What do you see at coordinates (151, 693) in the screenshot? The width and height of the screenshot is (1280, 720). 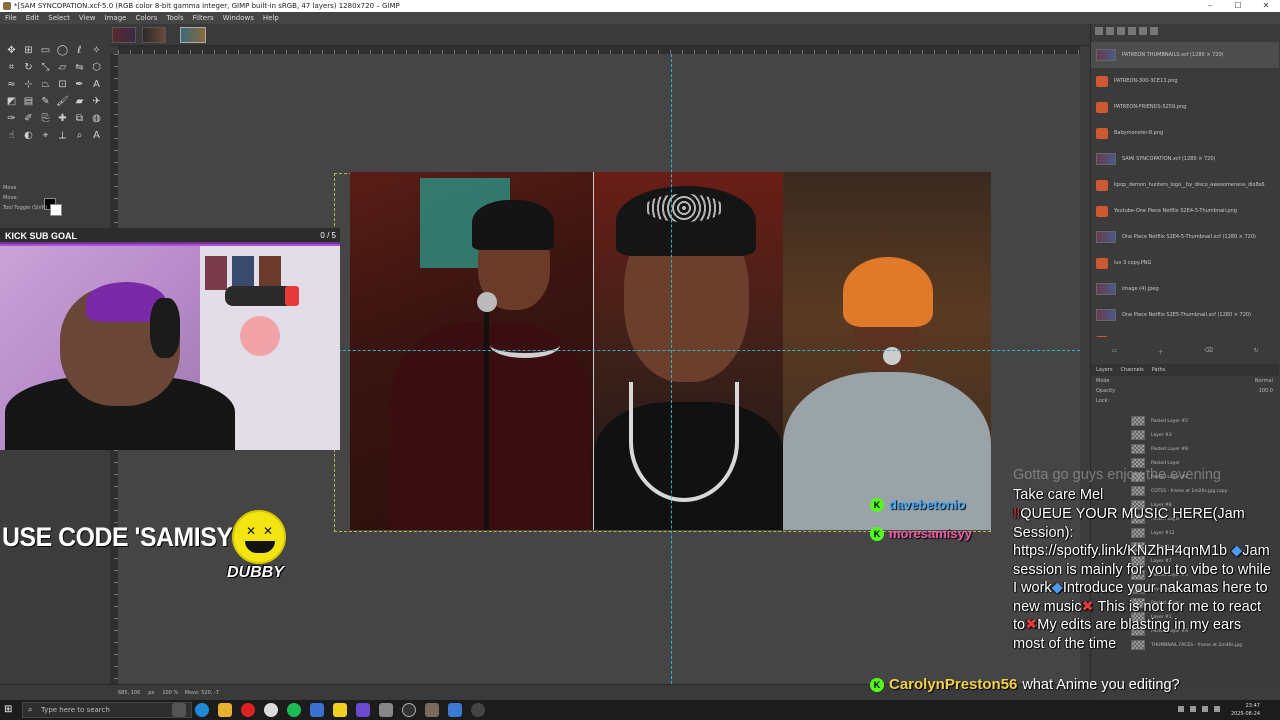 I see `unit-select: px` at bounding box center [151, 693].